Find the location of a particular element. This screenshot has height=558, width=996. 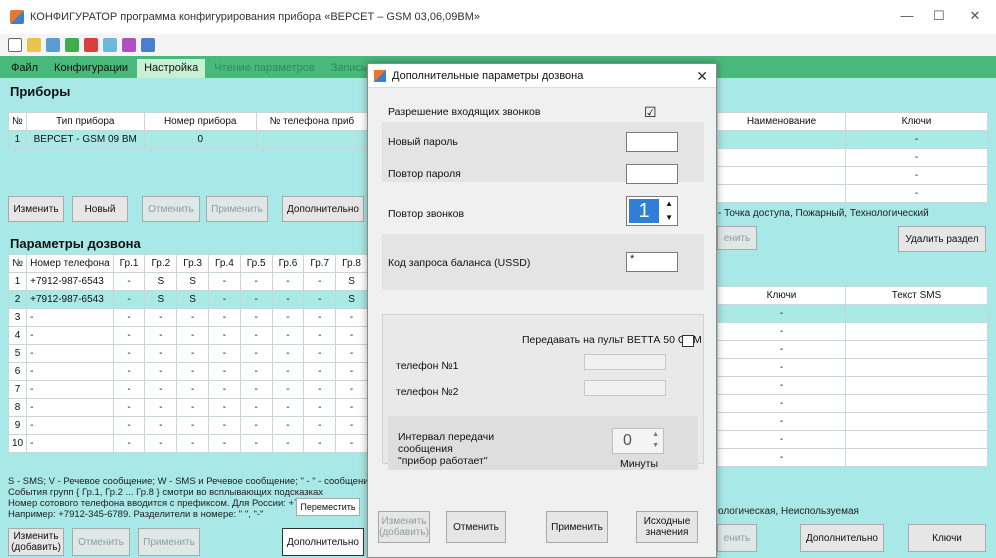

menu-configurations: Конфигурации is located at coordinates (91, 68).